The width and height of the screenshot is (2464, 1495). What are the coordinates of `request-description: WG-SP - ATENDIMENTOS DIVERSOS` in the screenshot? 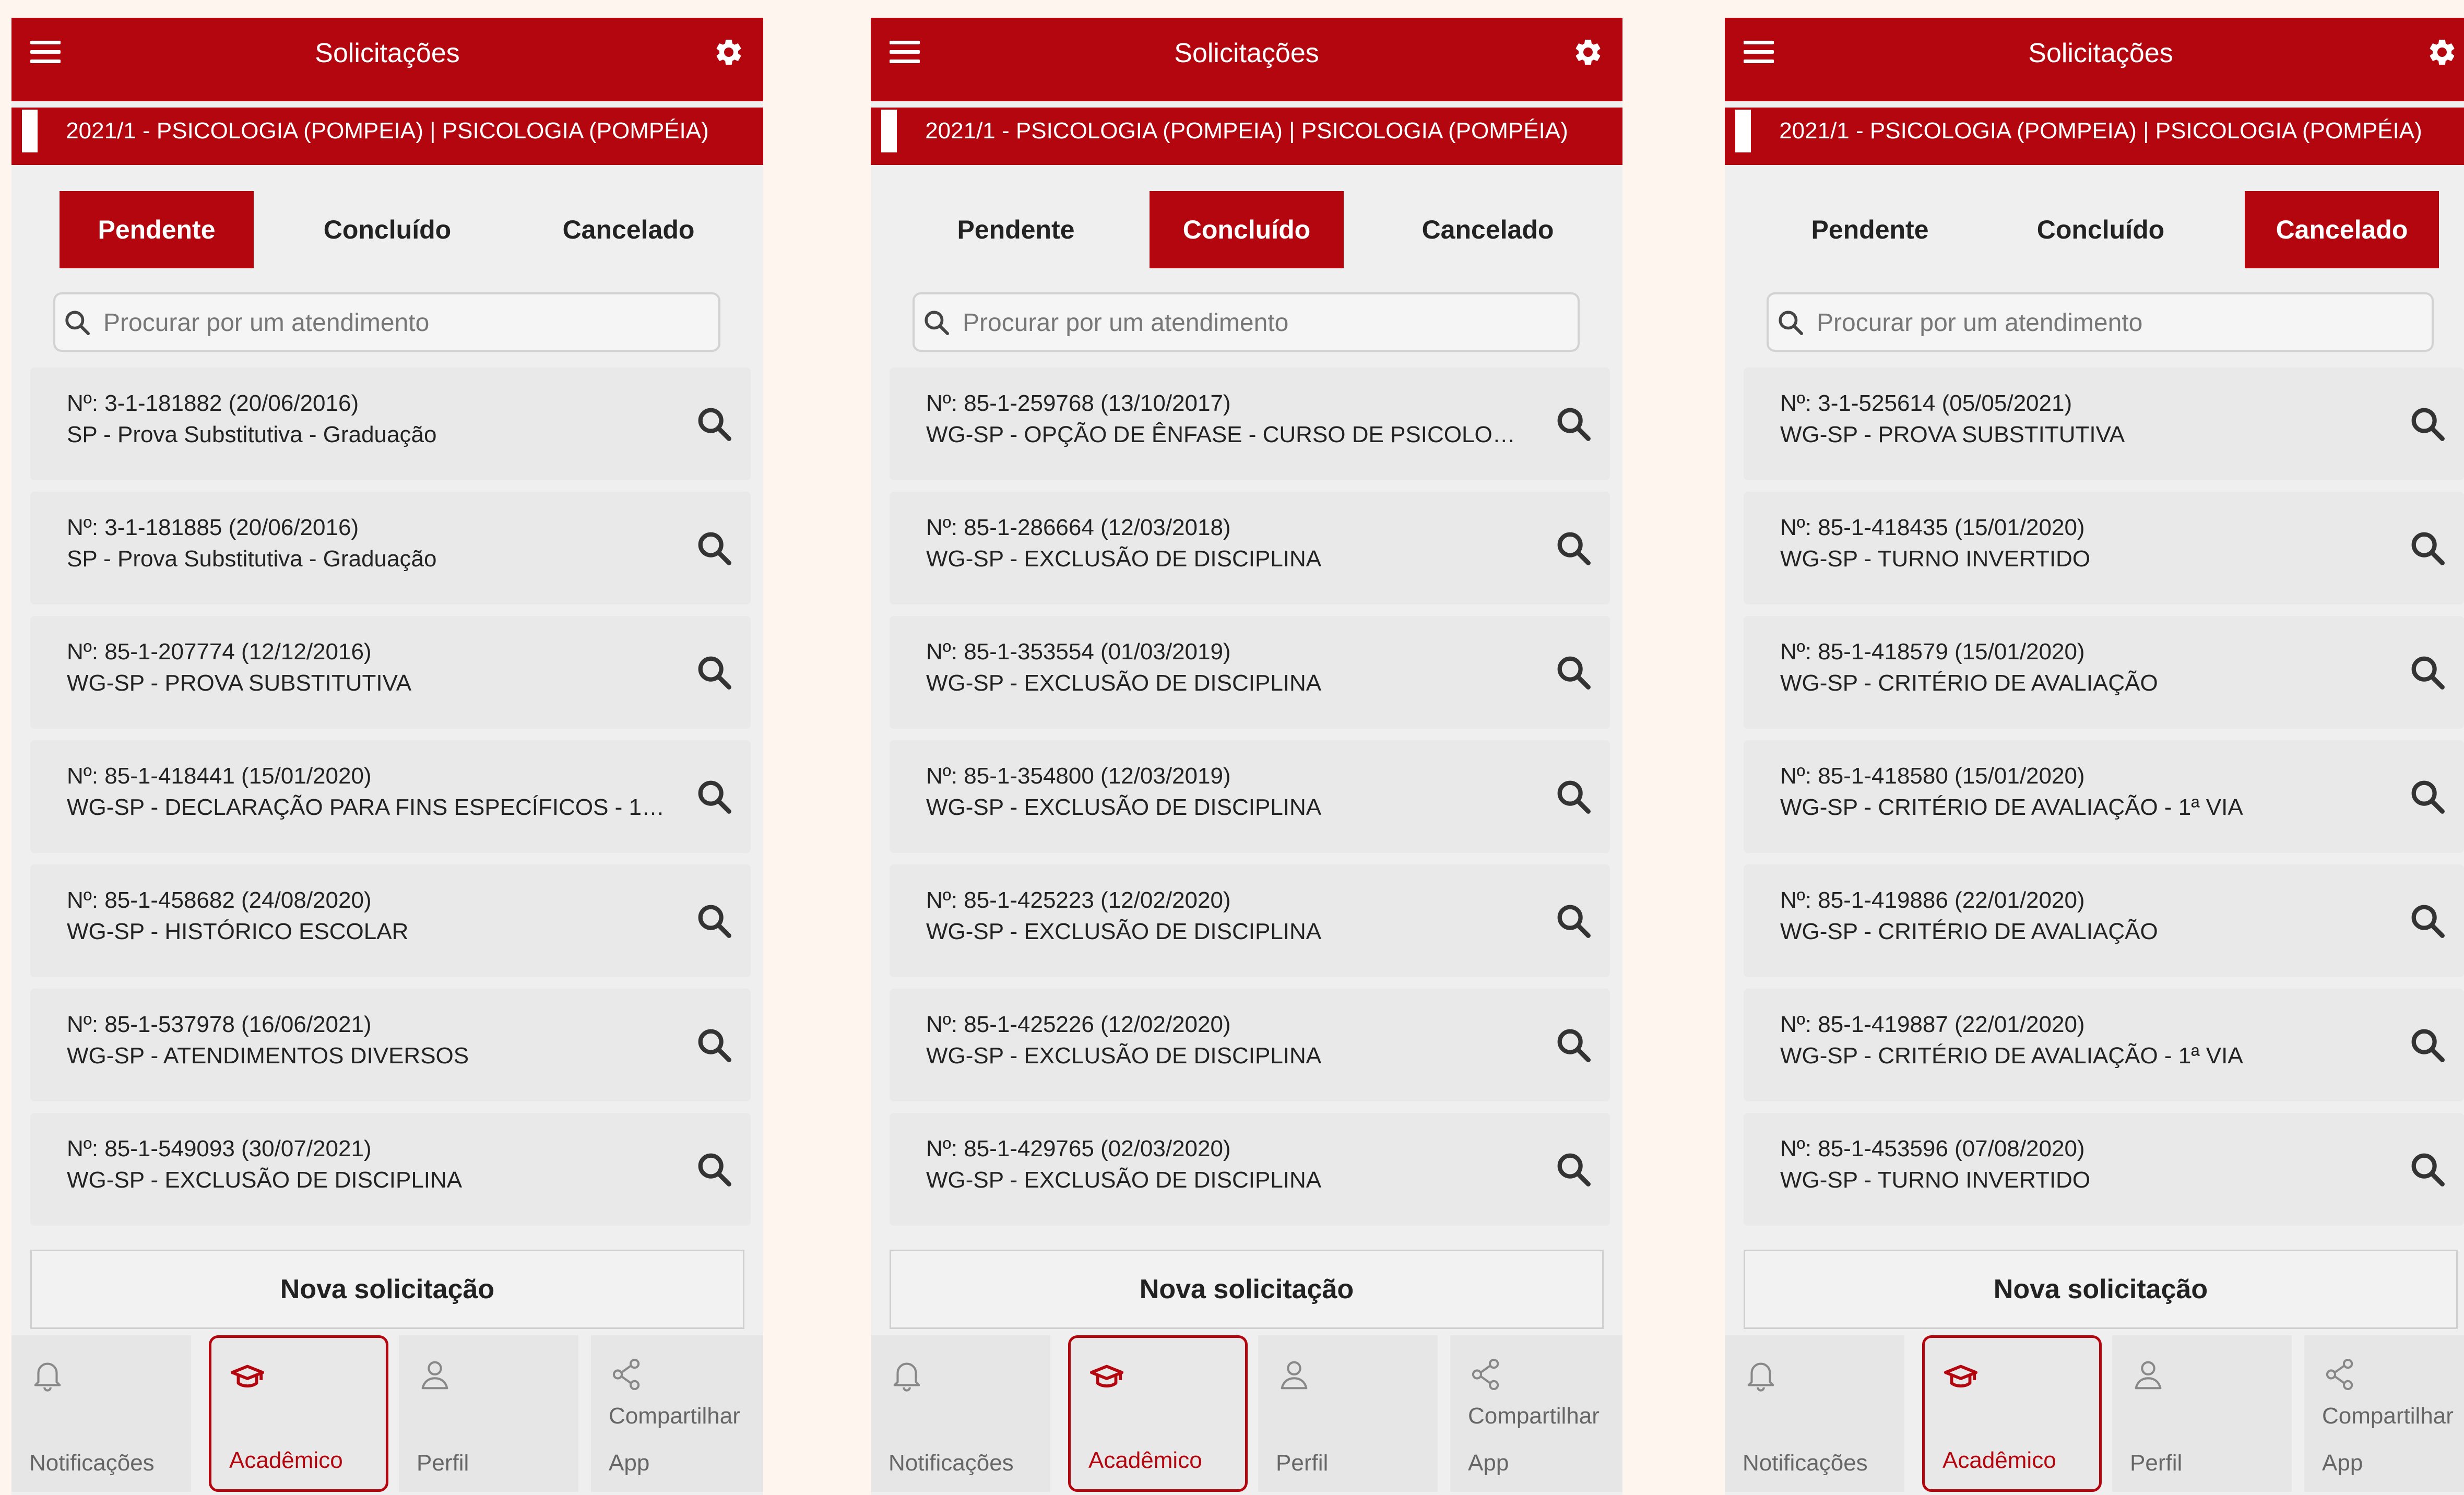 It's located at (268, 1056).